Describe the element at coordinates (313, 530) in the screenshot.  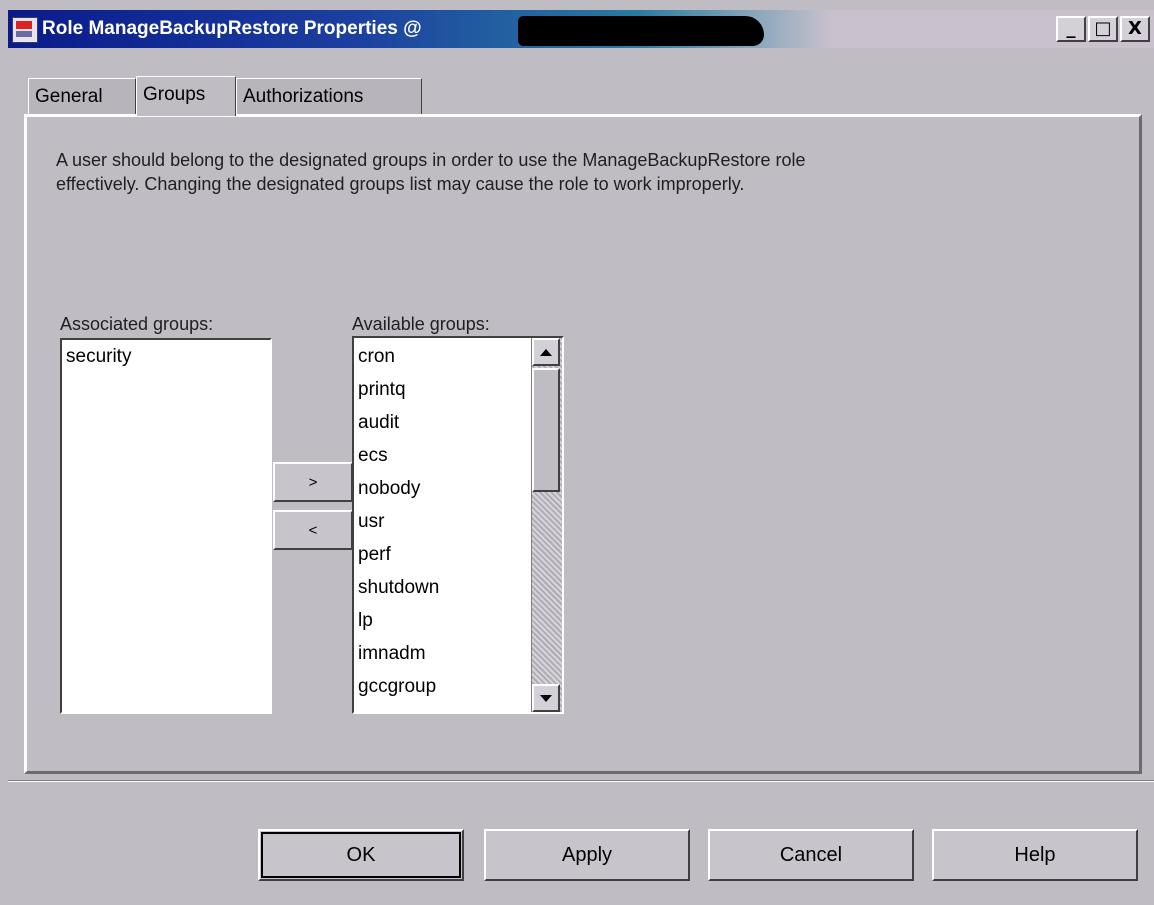
I see `remove-group-button: <` at that location.